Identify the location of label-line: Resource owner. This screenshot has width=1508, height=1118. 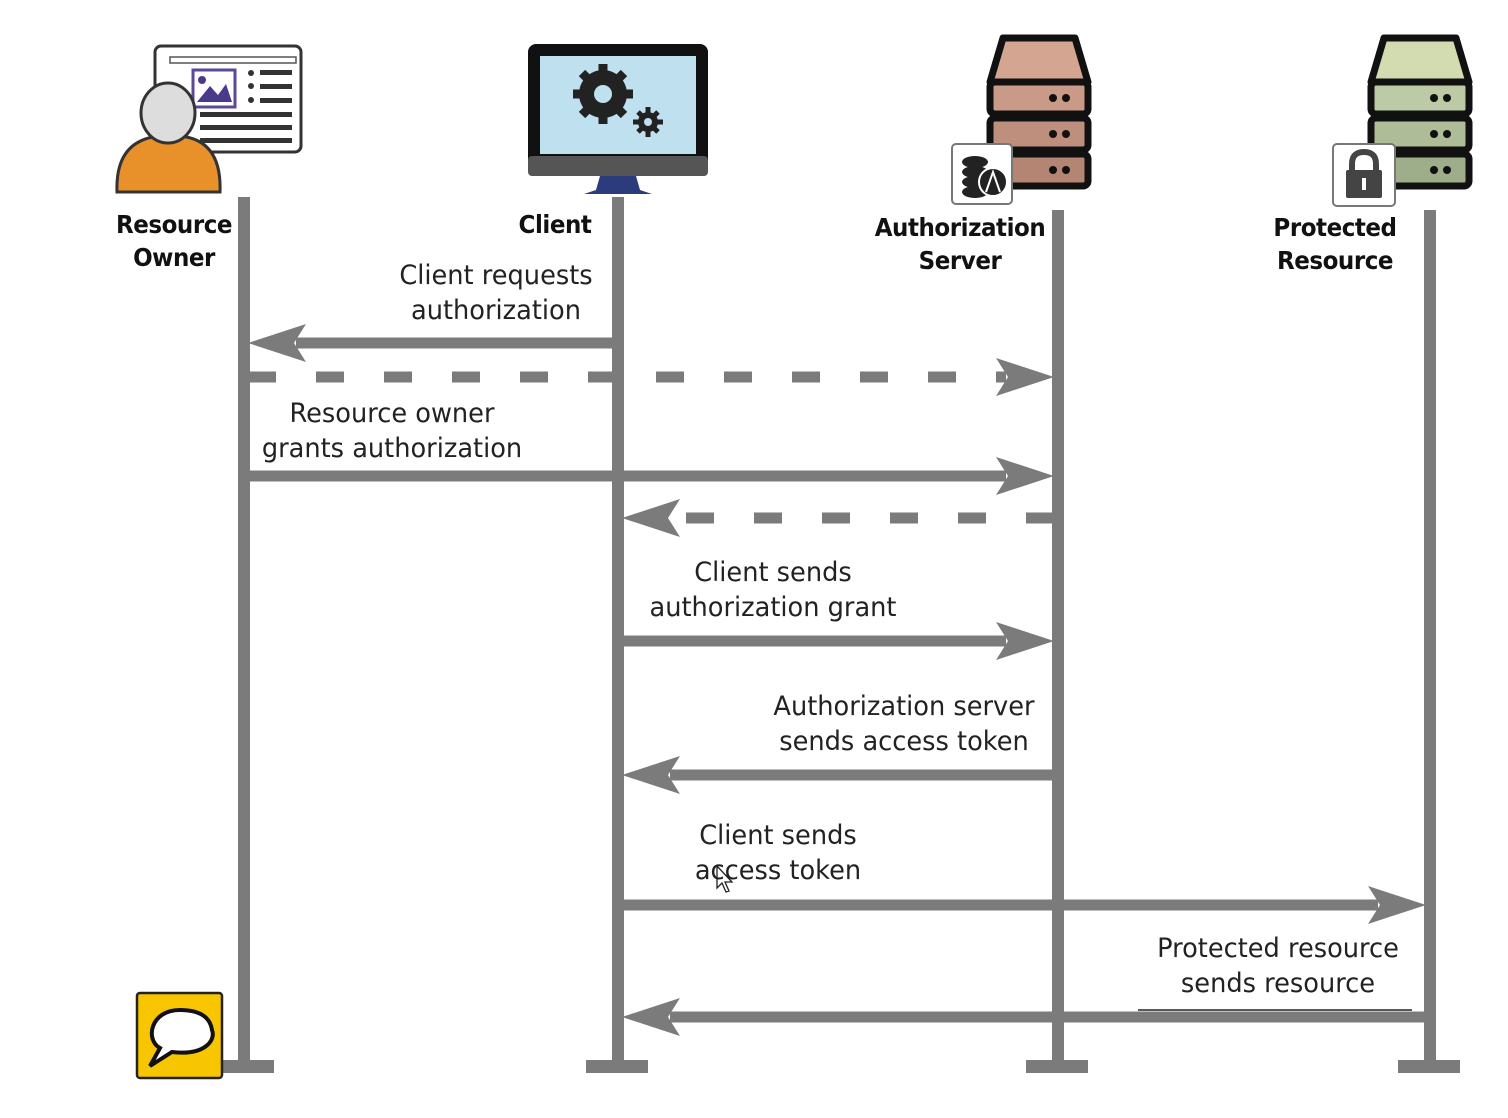
(392, 413).